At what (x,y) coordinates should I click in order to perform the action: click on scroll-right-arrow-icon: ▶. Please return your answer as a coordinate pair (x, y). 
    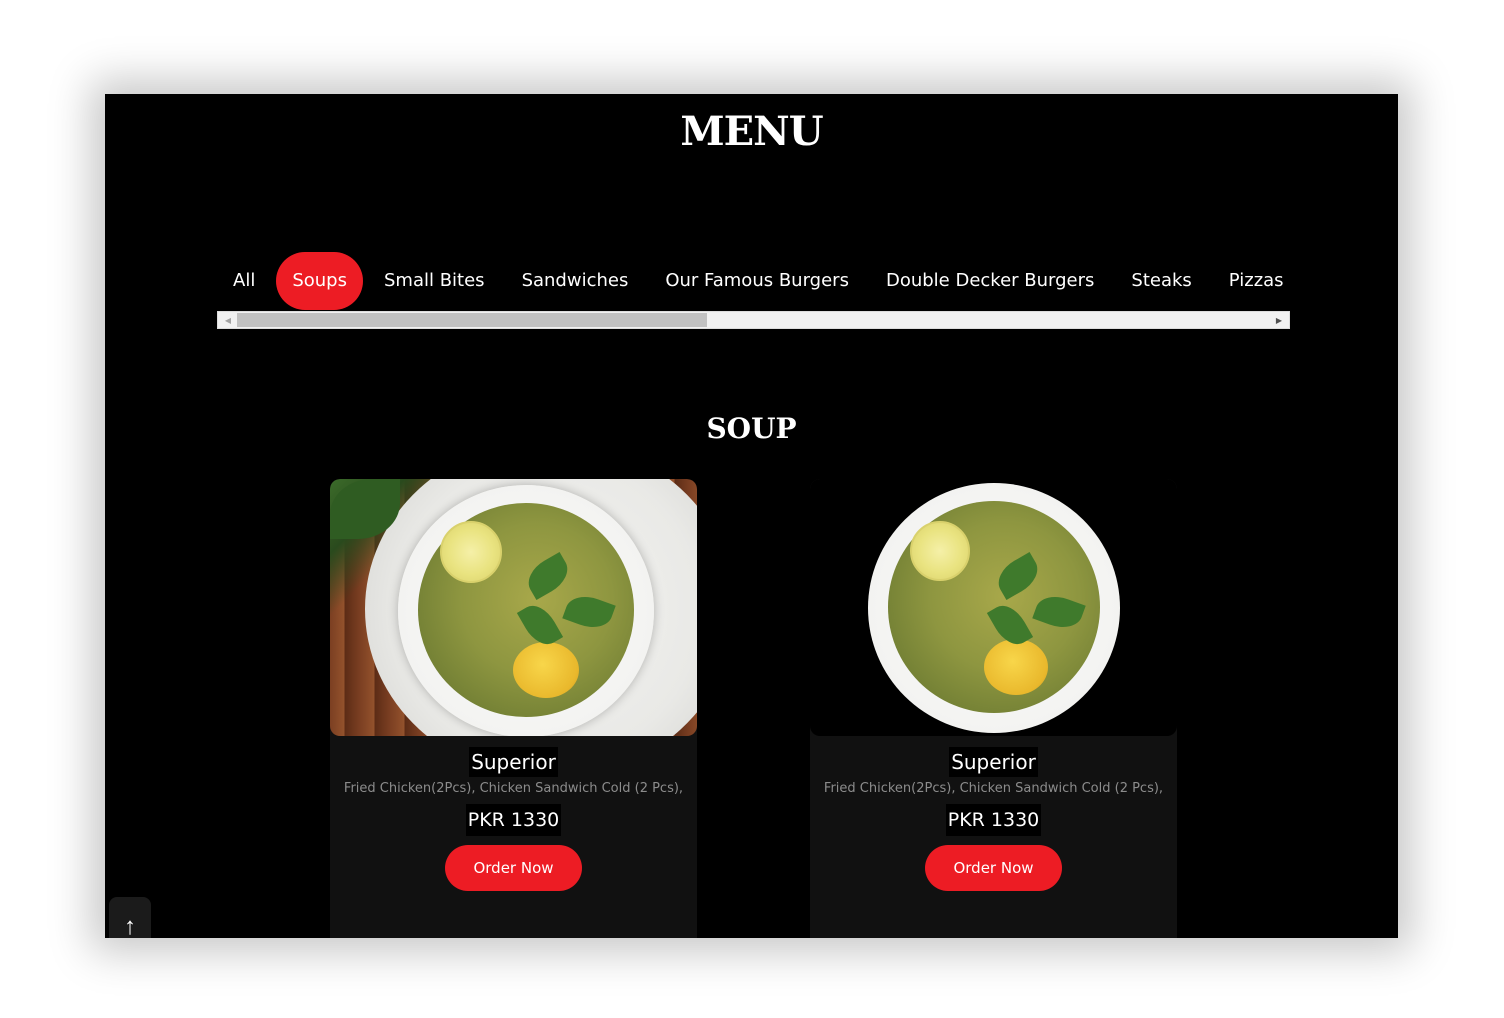
    Looking at the image, I should click on (1279, 320).